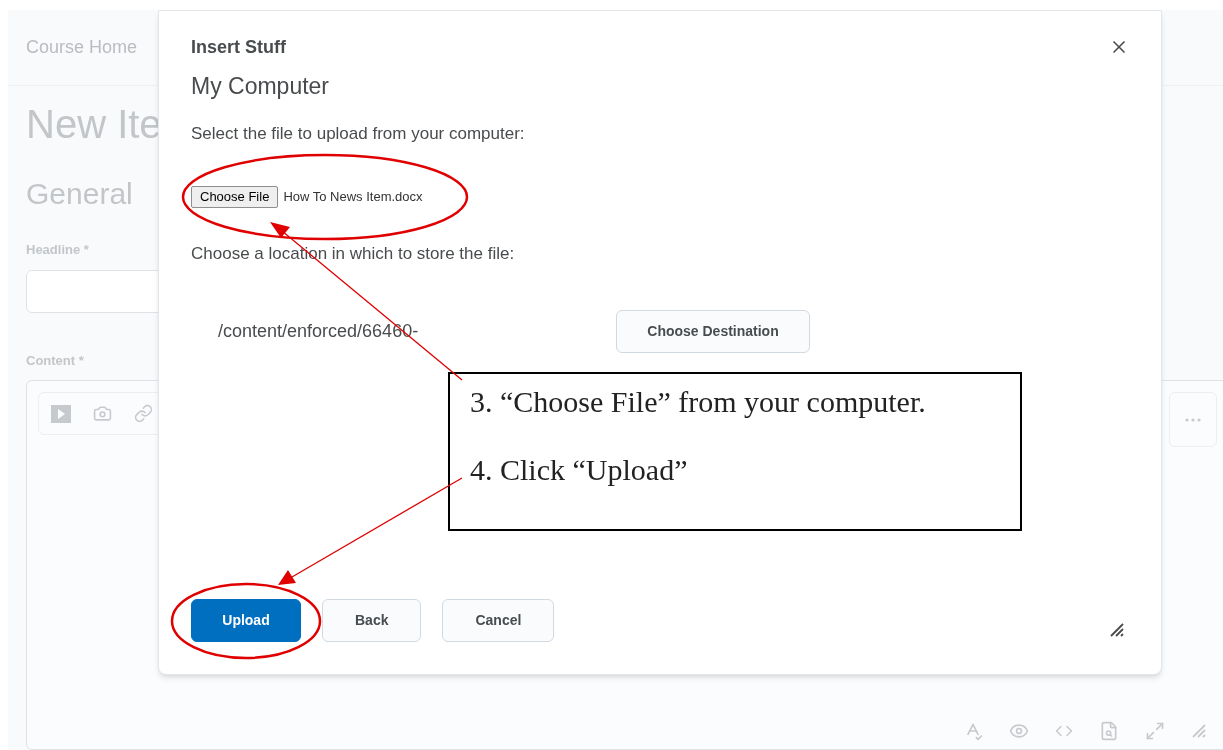 The height and width of the screenshot is (750, 1223). What do you see at coordinates (372, 620) in the screenshot?
I see `dialog-button: Back` at bounding box center [372, 620].